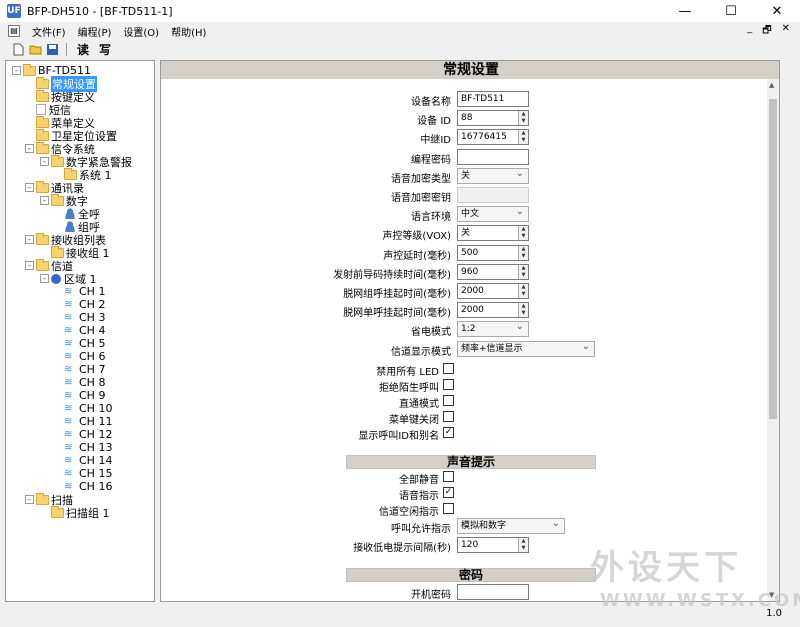 The height and width of the screenshot is (627, 800). Describe the element at coordinates (511, 525) in the screenshot. I see `dropdown-select: 模拟和数字` at that location.